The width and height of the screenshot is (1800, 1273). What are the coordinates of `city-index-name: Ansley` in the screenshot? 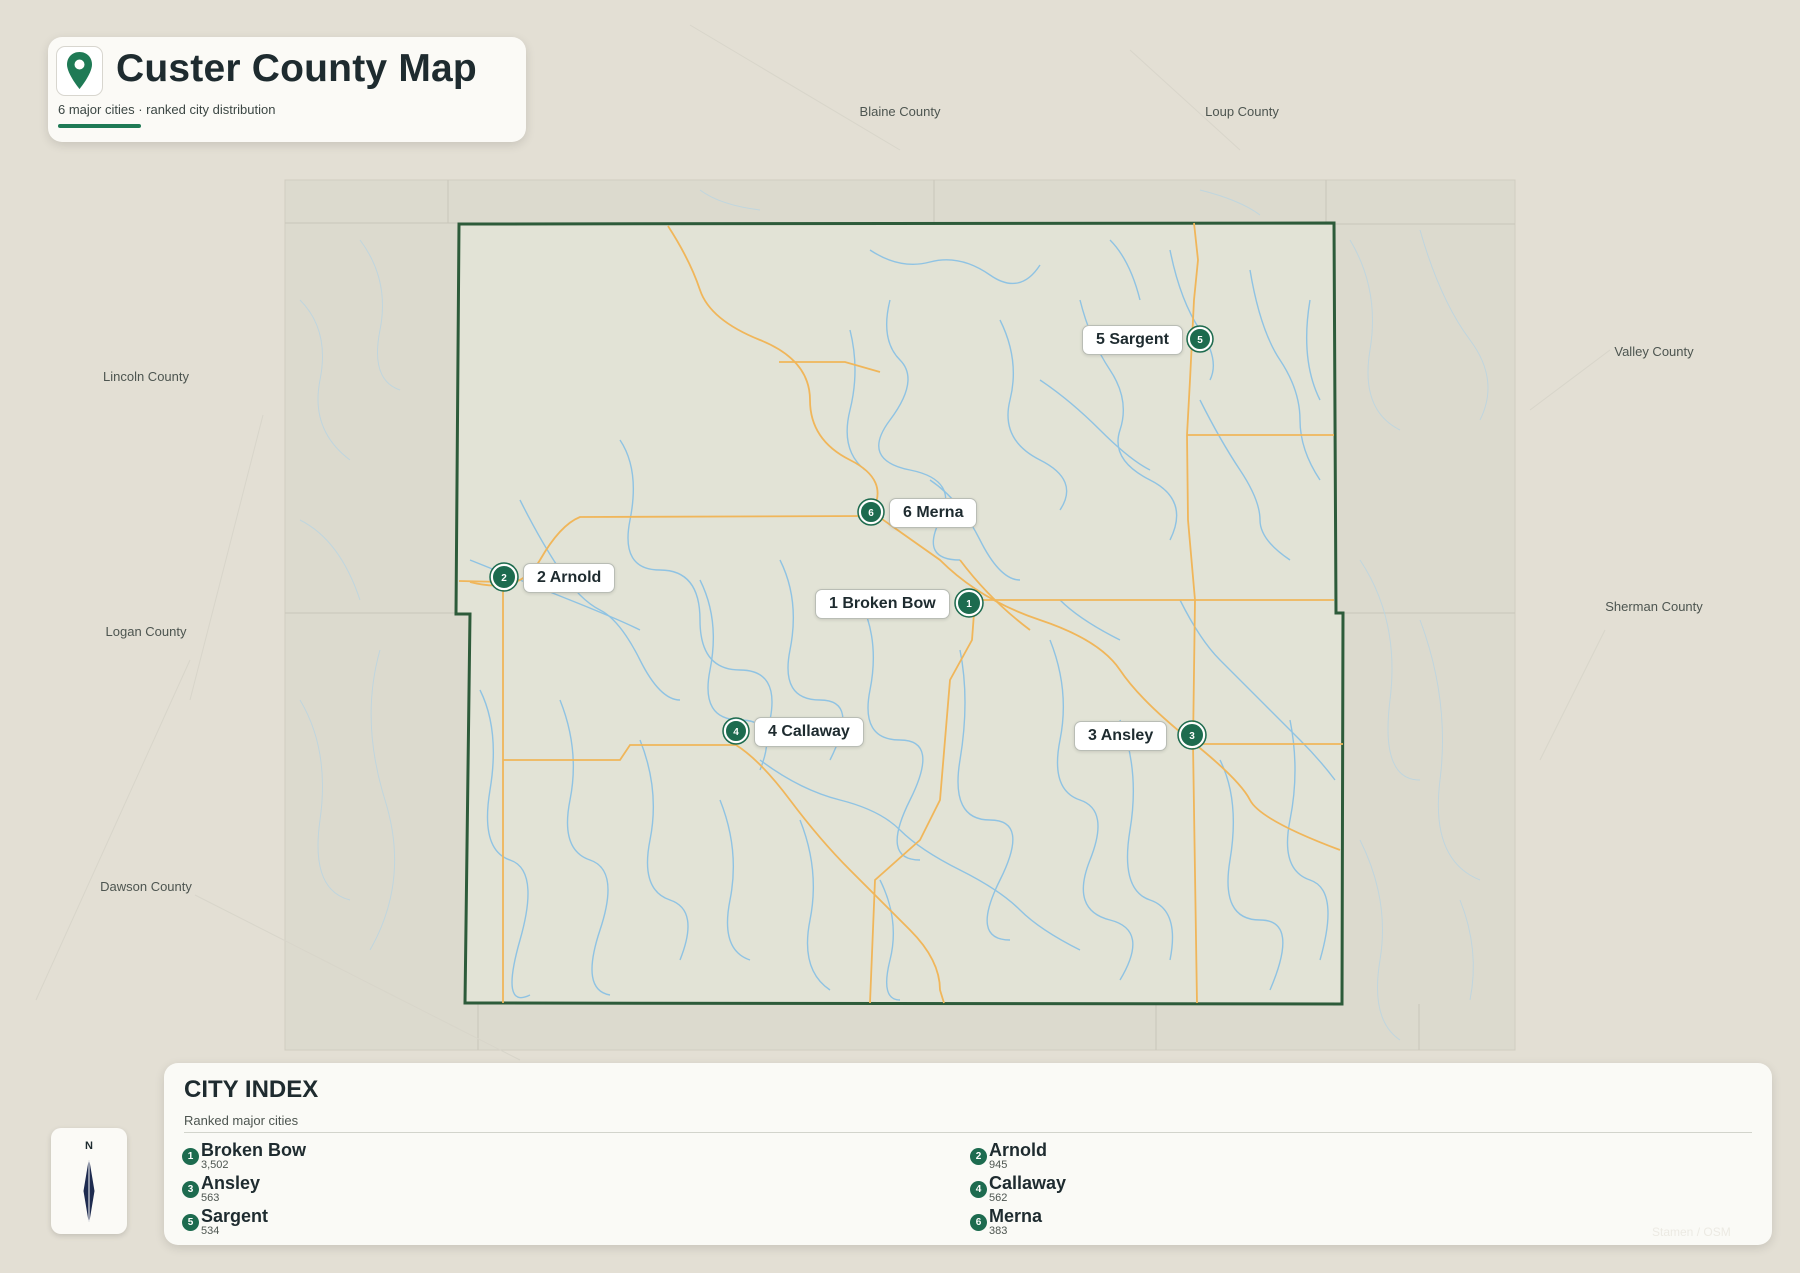 It's located at (231, 1183).